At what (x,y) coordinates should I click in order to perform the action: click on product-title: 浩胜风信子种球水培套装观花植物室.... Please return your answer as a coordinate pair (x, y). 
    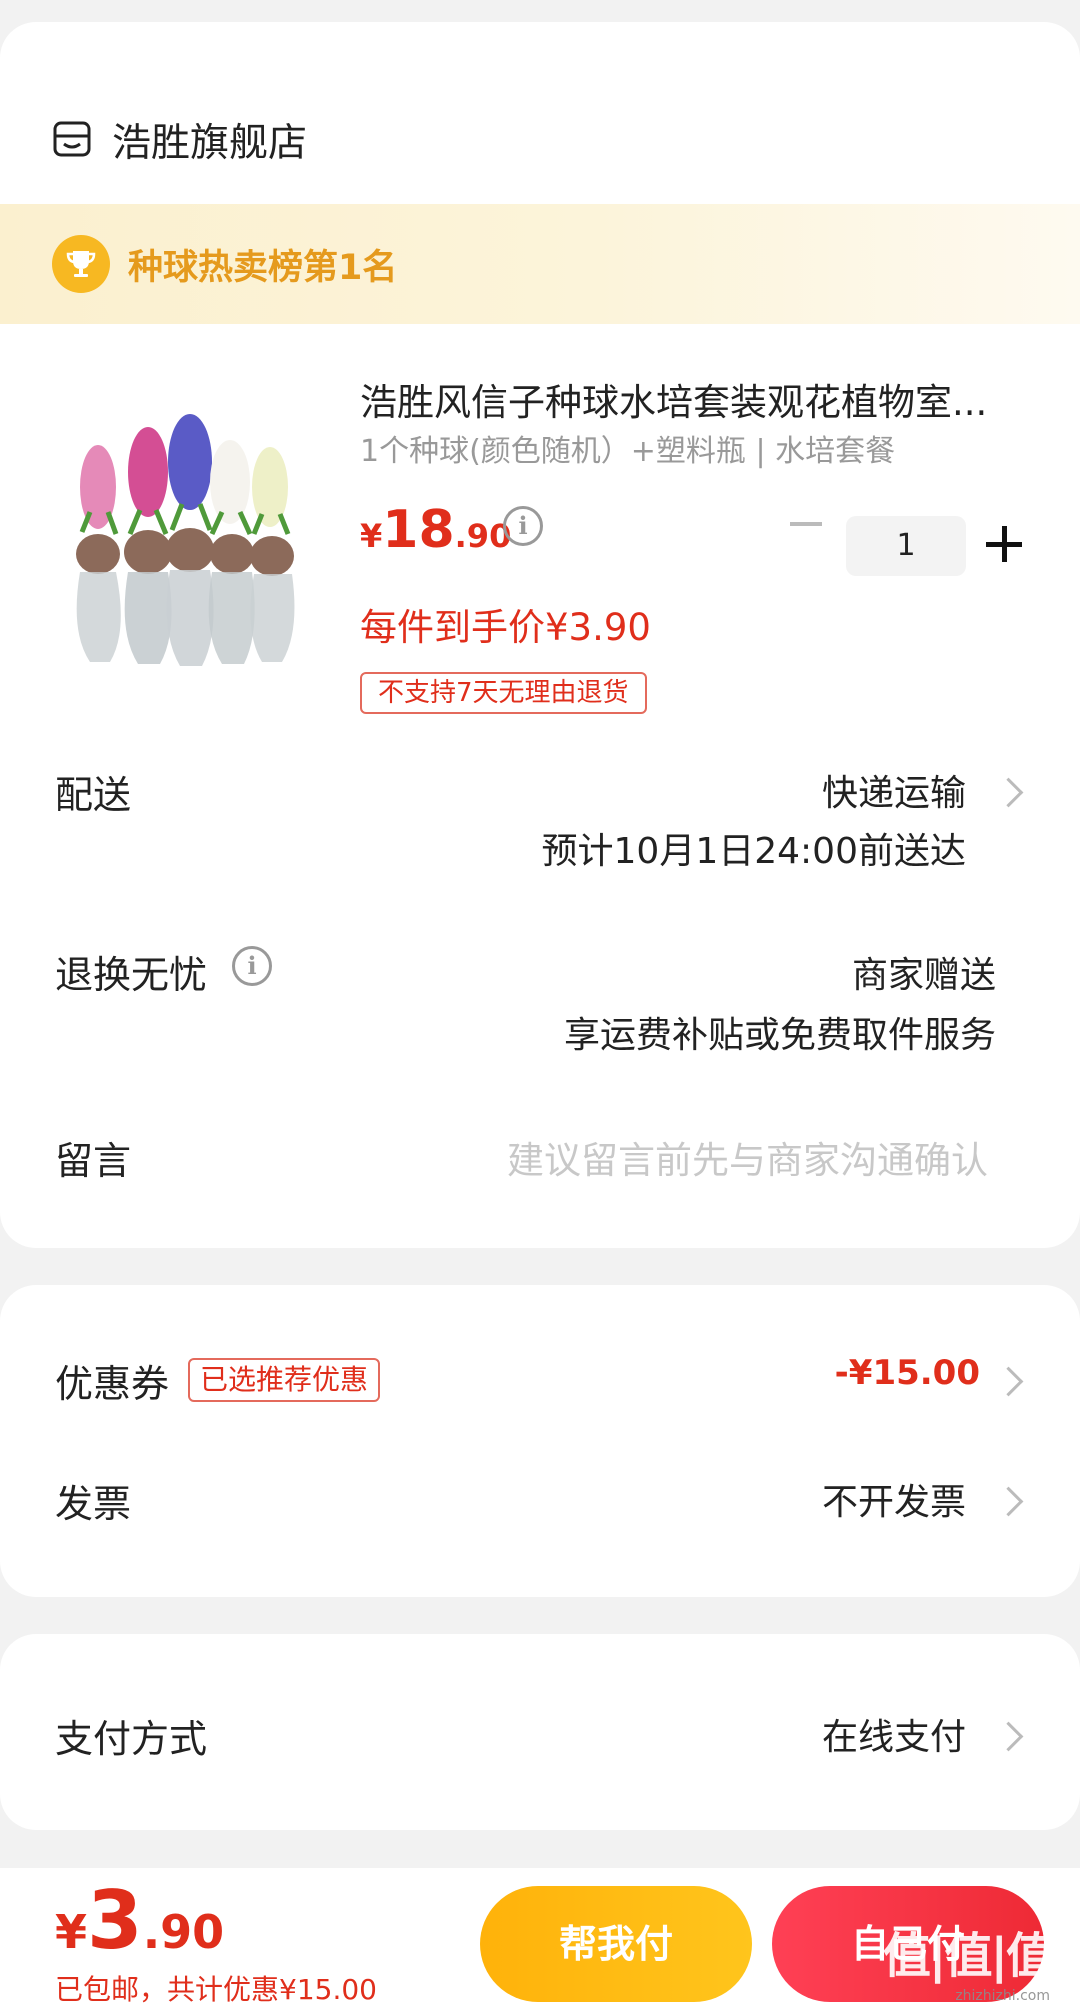
    Looking at the image, I should click on (690, 399).